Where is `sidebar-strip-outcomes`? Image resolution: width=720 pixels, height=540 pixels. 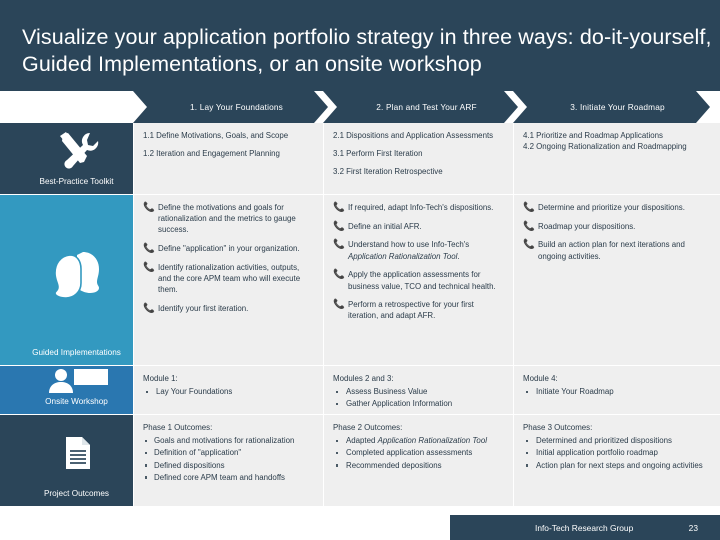 sidebar-strip-outcomes is located at coordinates (10, 460).